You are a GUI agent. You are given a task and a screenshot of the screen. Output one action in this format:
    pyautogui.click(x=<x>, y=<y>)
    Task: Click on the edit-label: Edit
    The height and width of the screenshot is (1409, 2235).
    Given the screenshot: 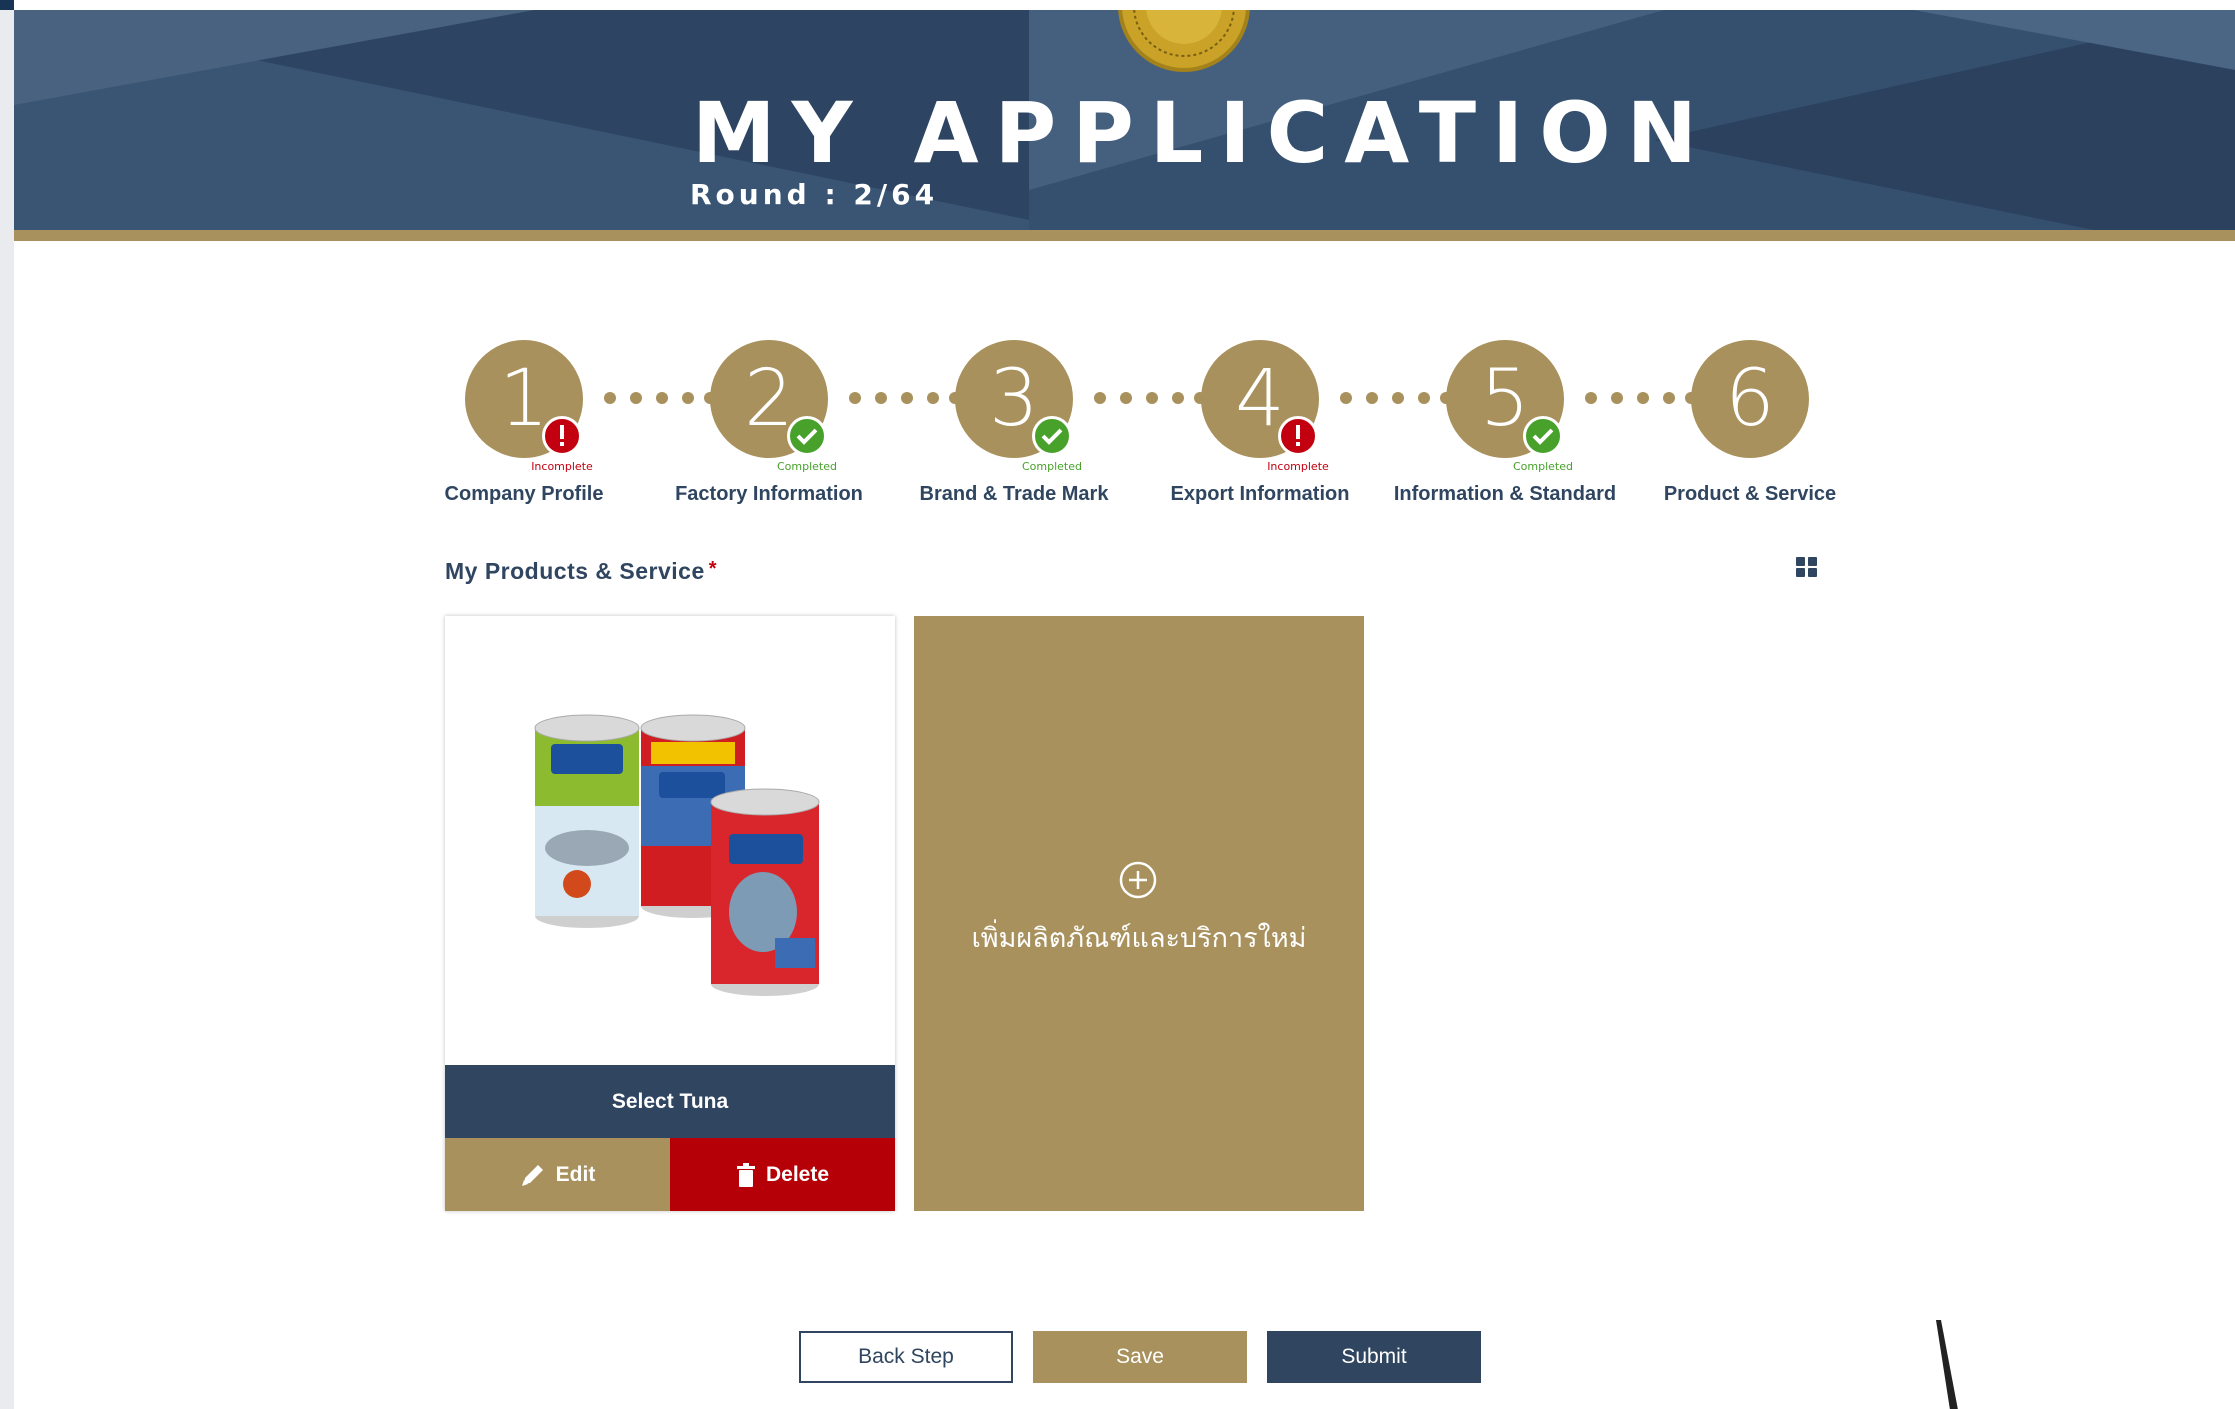 What is the action you would take?
    pyautogui.click(x=575, y=1174)
    